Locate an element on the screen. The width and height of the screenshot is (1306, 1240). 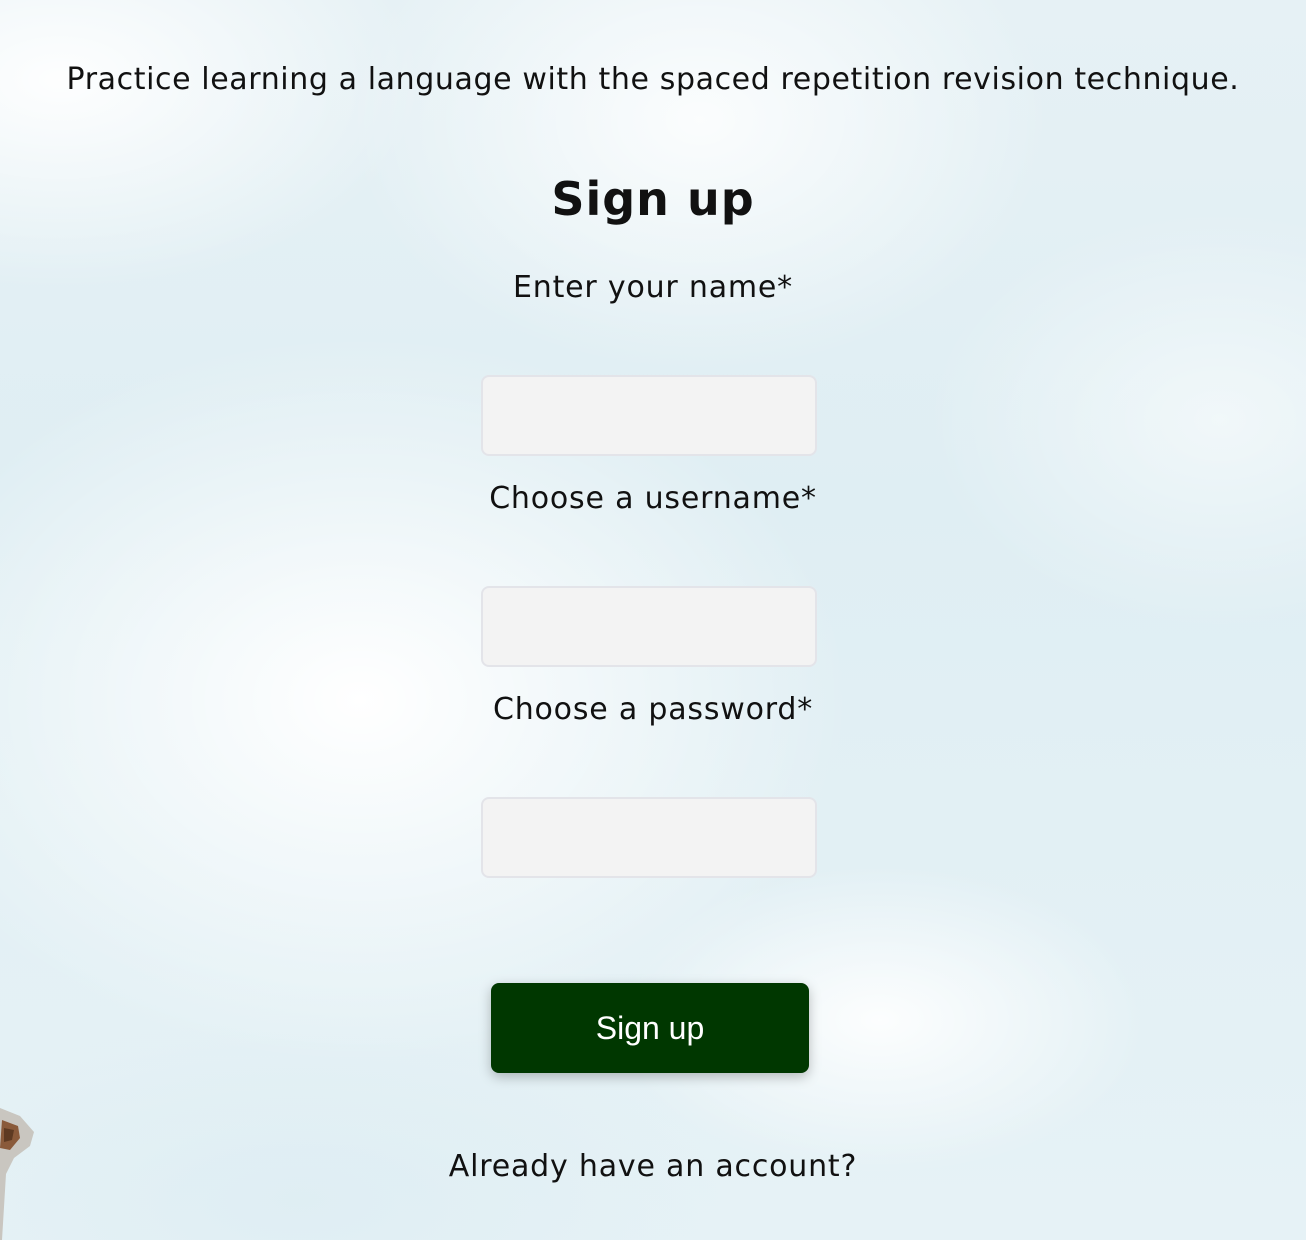
name-label: Enter your name* is located at coordinates (653, 287).